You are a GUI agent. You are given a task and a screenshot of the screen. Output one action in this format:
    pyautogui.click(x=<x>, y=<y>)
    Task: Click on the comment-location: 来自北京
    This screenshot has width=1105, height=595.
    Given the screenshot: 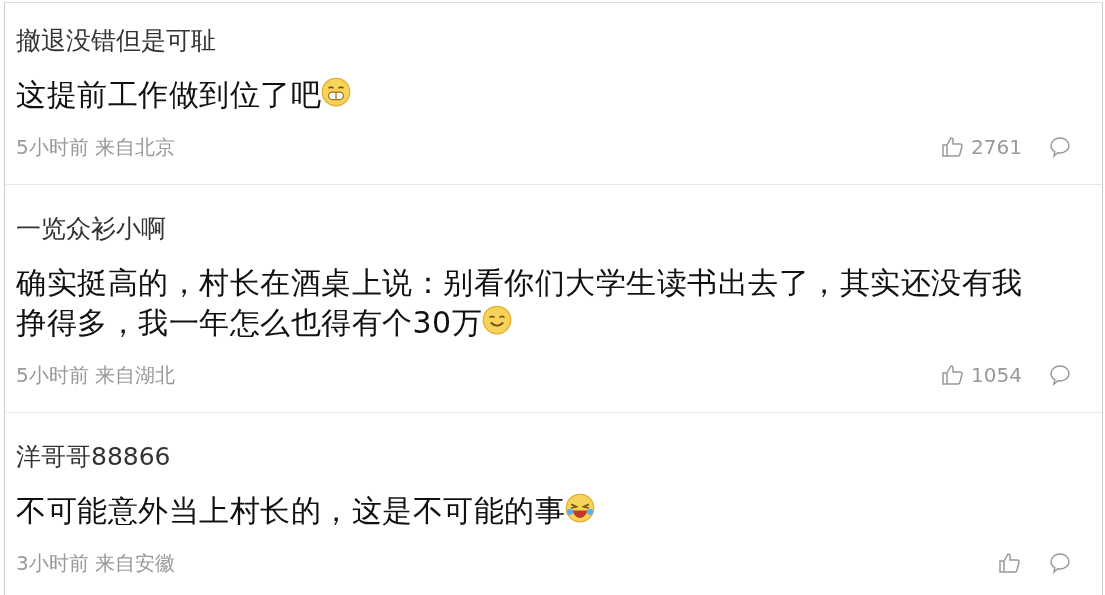 What is the action you would take?
    pyautogui.click(x=134, y=147)
    